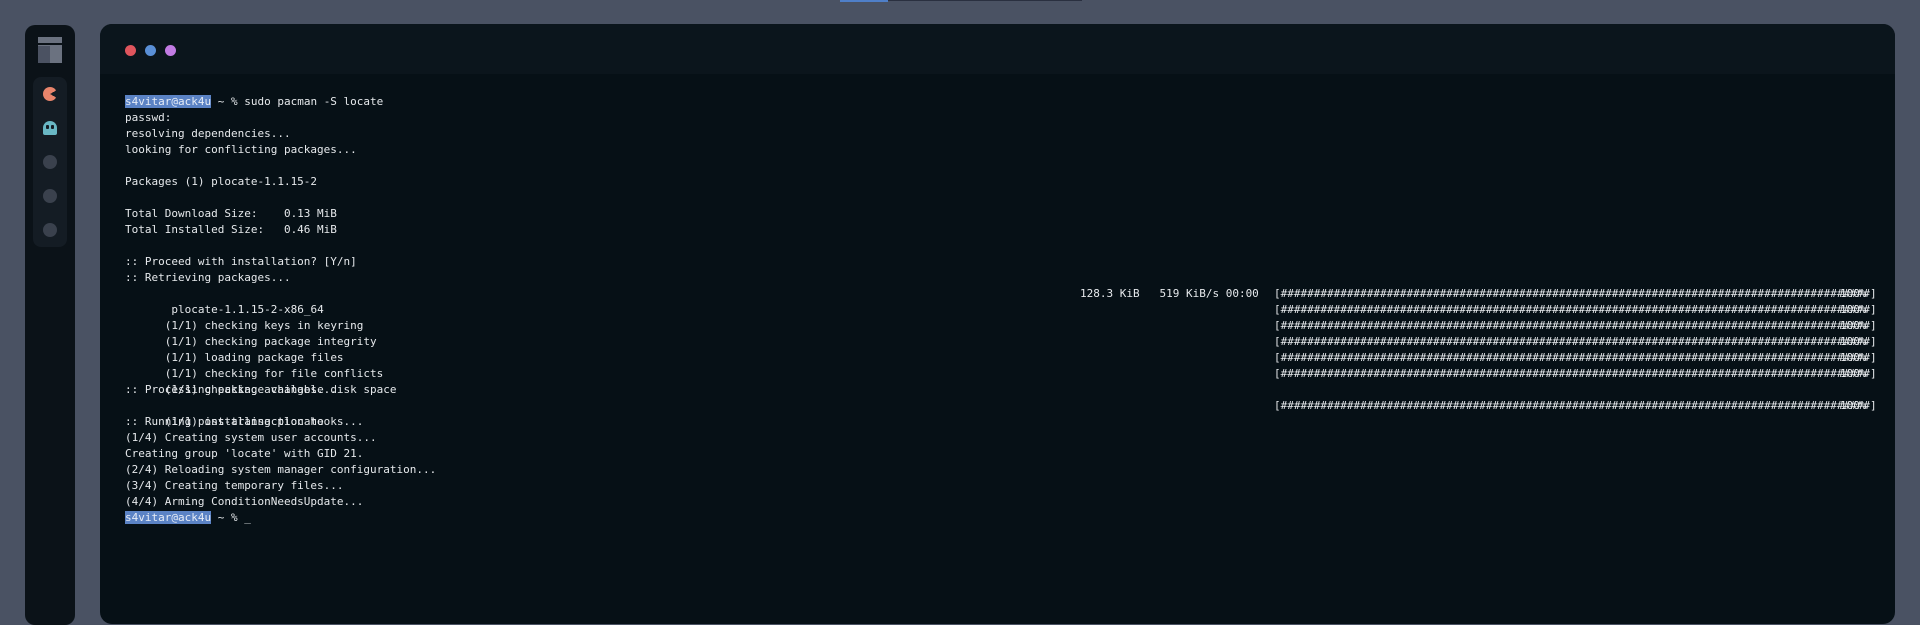 Image resolution: width=1920 pixels, height=625 pixels. What do you see at coordinates (170, 50) in the screenshot?
I see `maximize-button` at bounding box center [170, 50].